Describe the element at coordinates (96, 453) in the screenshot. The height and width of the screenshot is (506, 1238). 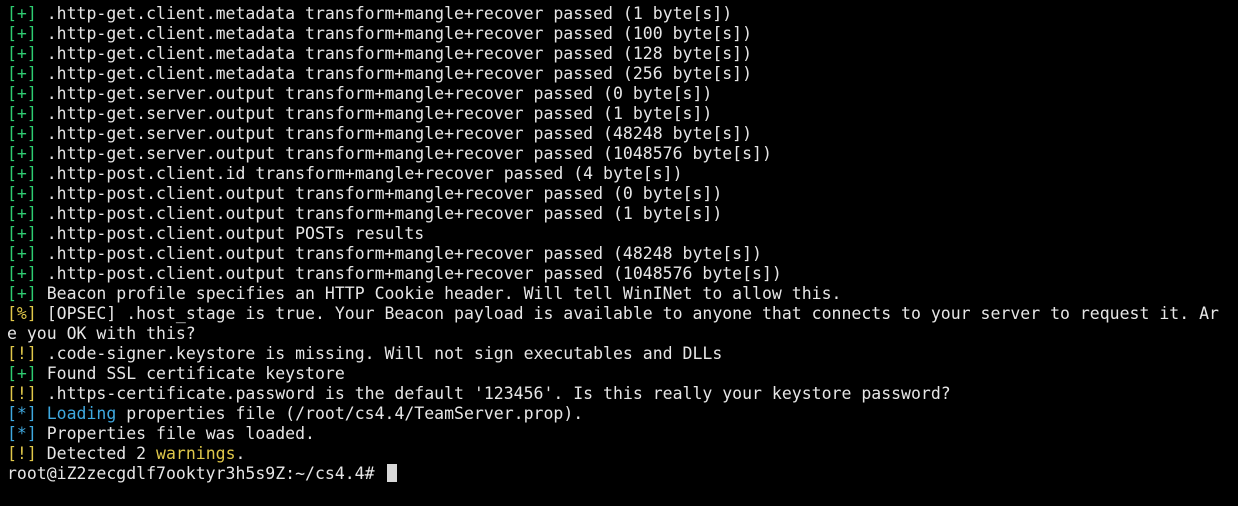
I see `line-text: Detected 2` at that location.